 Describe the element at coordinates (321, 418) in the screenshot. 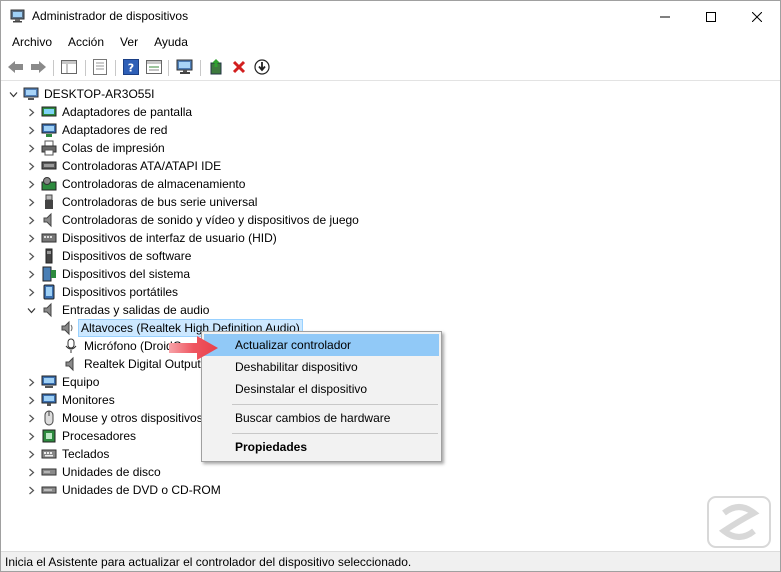

I see `menu-scan-hardware: Buscar cambios de hardware` at that location.